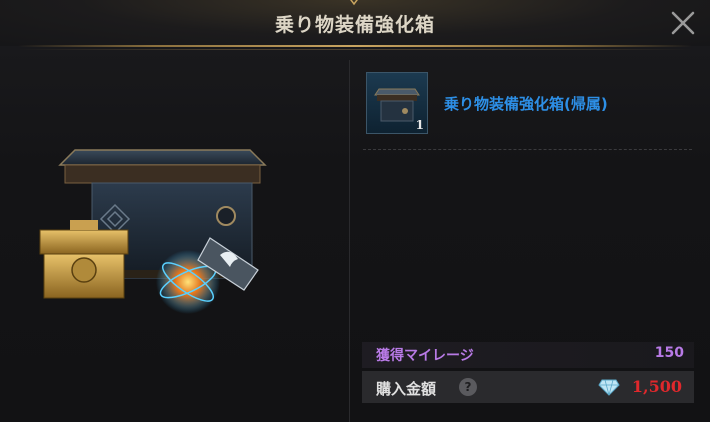 The height and width of the screenshot is (422, 710). Describe the element at coordinates (528, 387) in the screenshot. I see `price-row: 購入金額 ? 1,500` at that location.